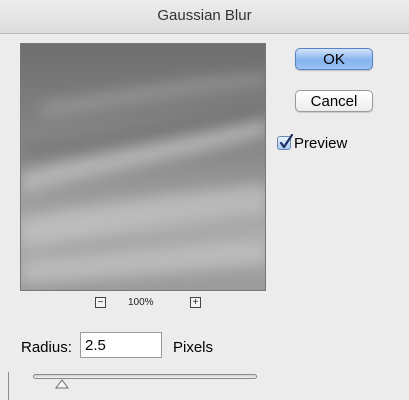 The image size is (409, 400). I want to click on preview-checkbox, so click(285, 142).